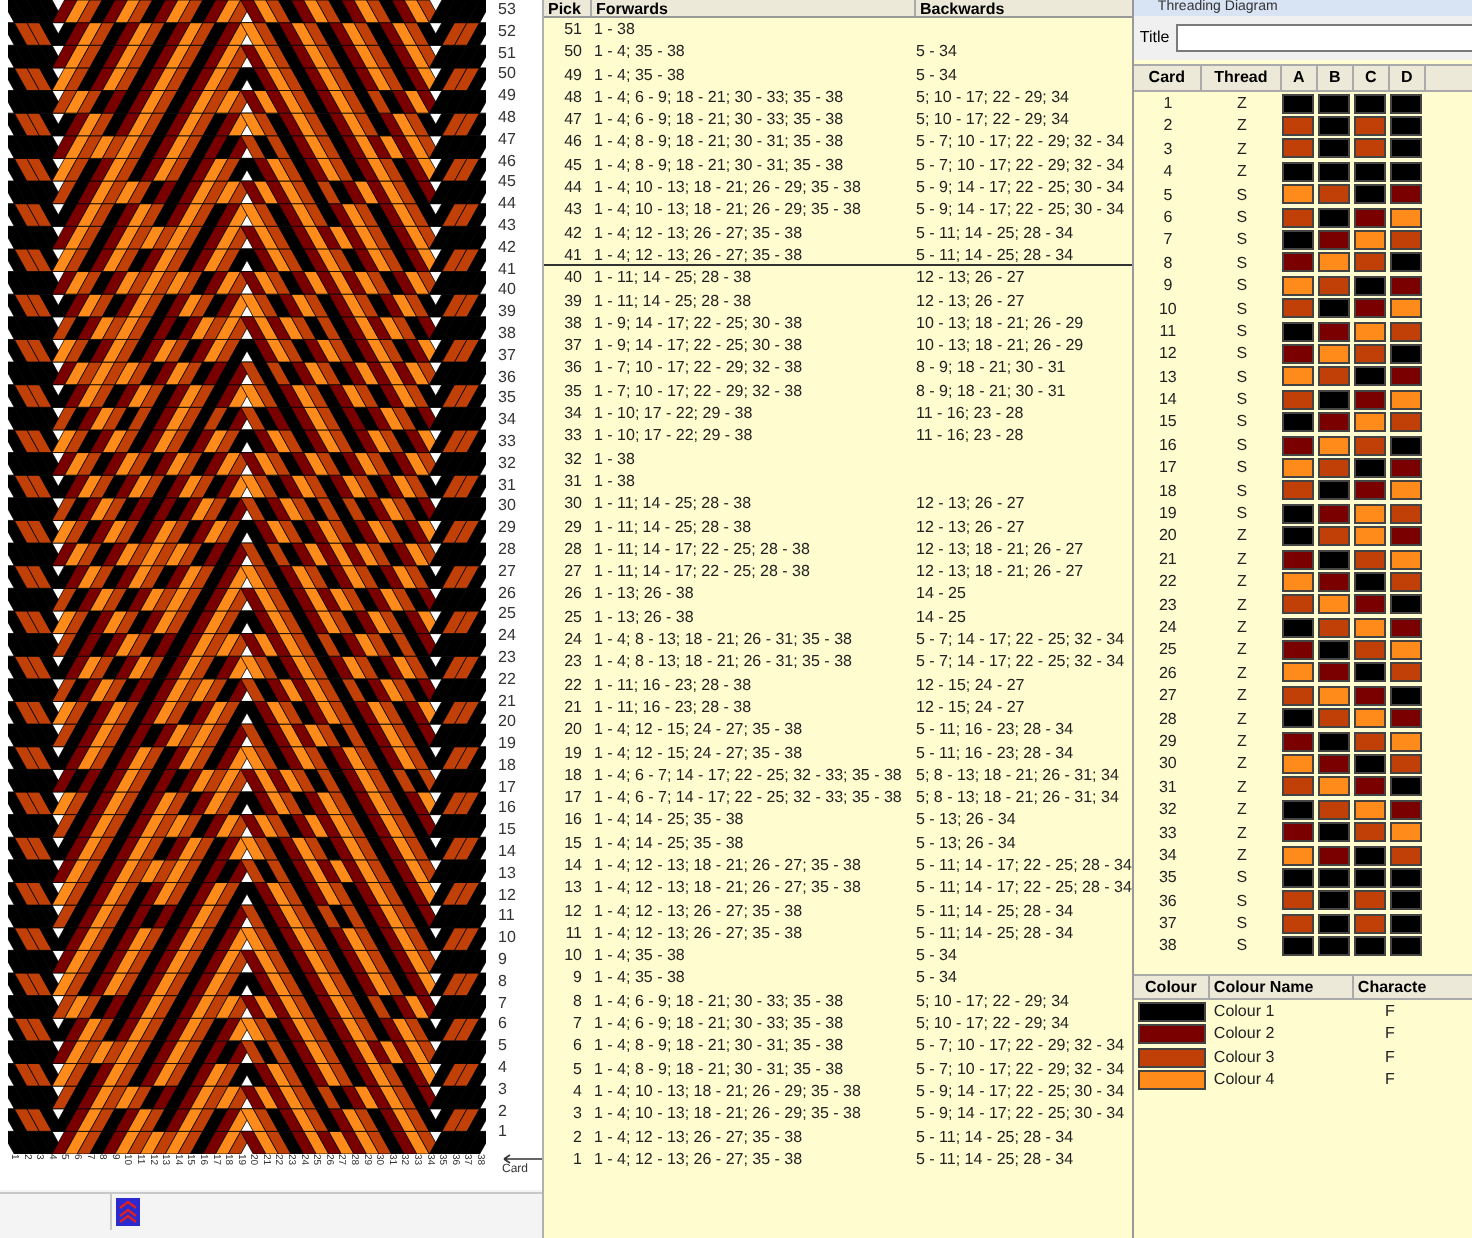  What do you see at coordinates (507, 162) in the screenshot?
I see `row-number: 46` at bounding box center [507, 162].